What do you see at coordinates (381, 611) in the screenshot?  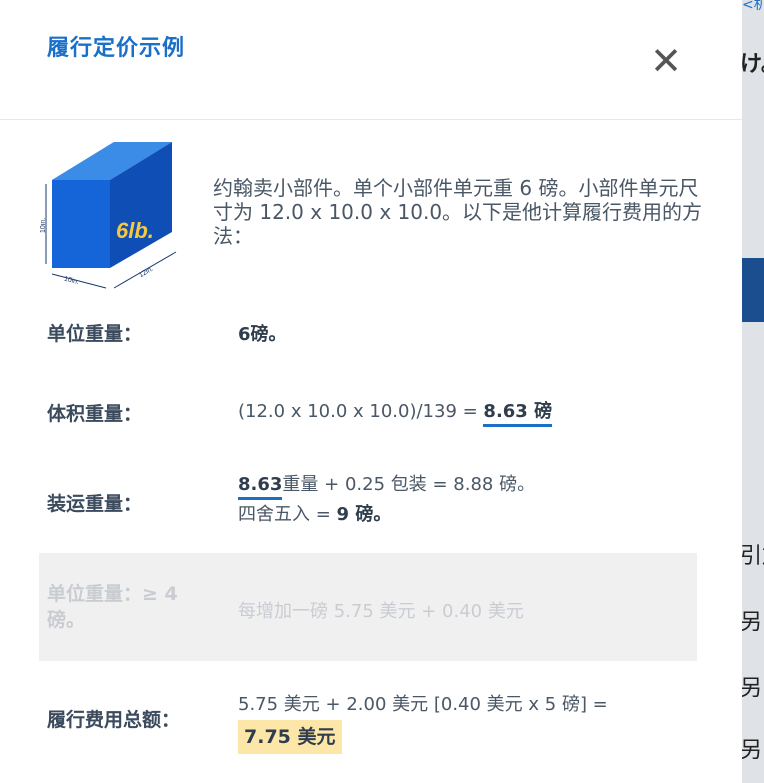 I see `dimmed-row-value: 每增加一磅 5.75 美元 + 0.40 美元` at bounding box center [381, 611].